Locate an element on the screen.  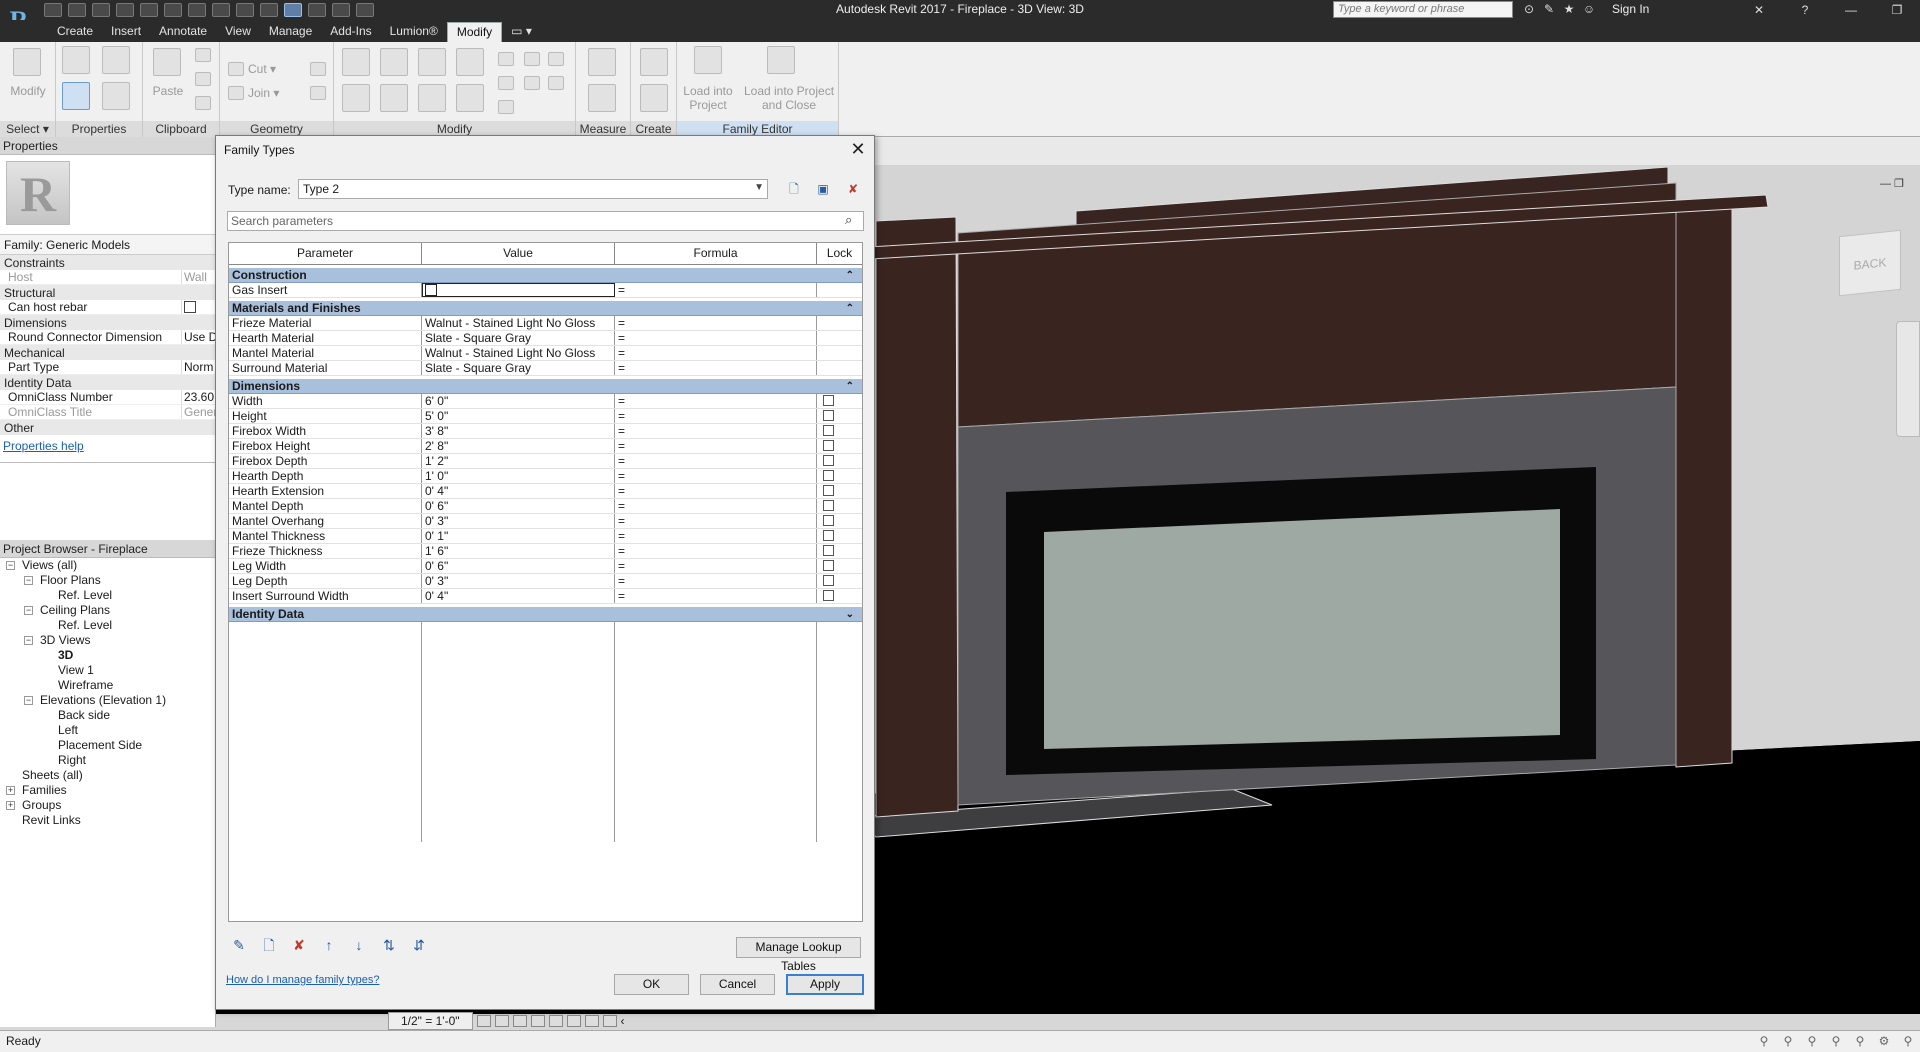
browser-item: + Families is located at coordinates (108, 790).